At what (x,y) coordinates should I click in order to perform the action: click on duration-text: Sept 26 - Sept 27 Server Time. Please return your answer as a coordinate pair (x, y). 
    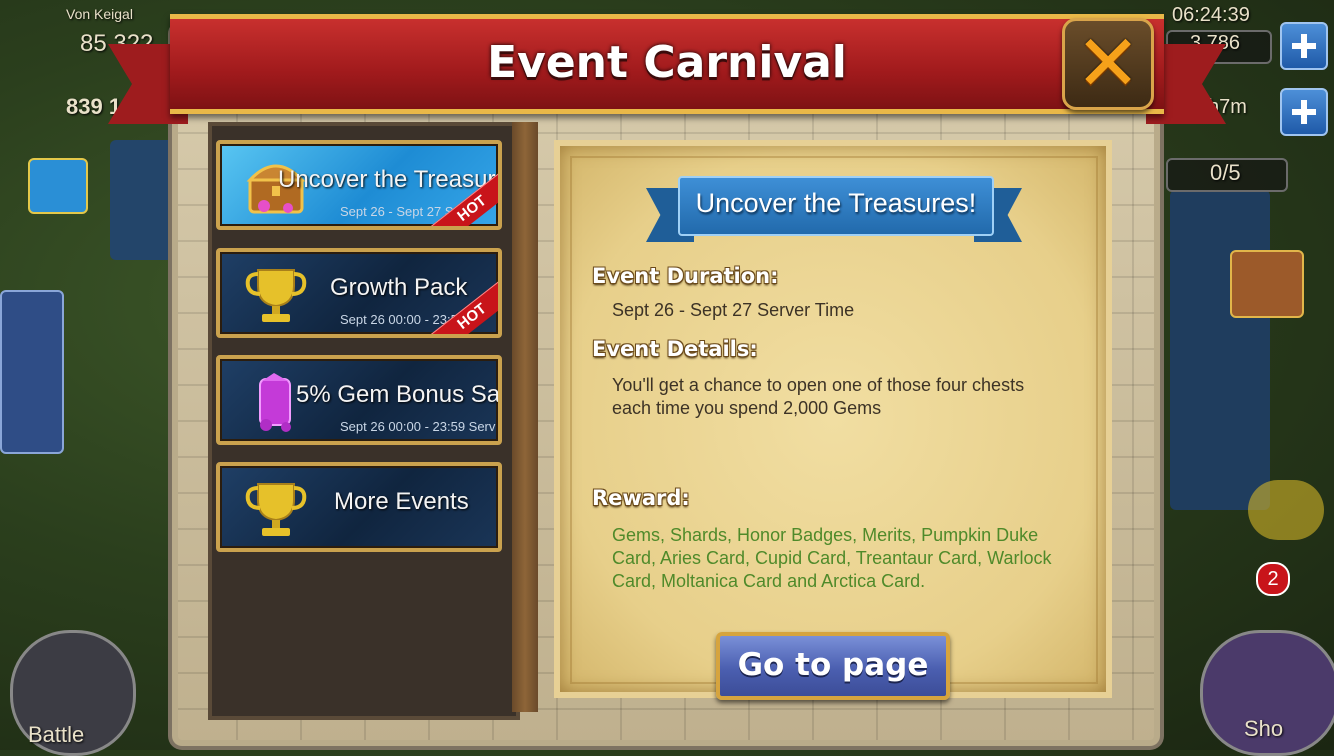
    Looking at the image, I should click on (733, 310).